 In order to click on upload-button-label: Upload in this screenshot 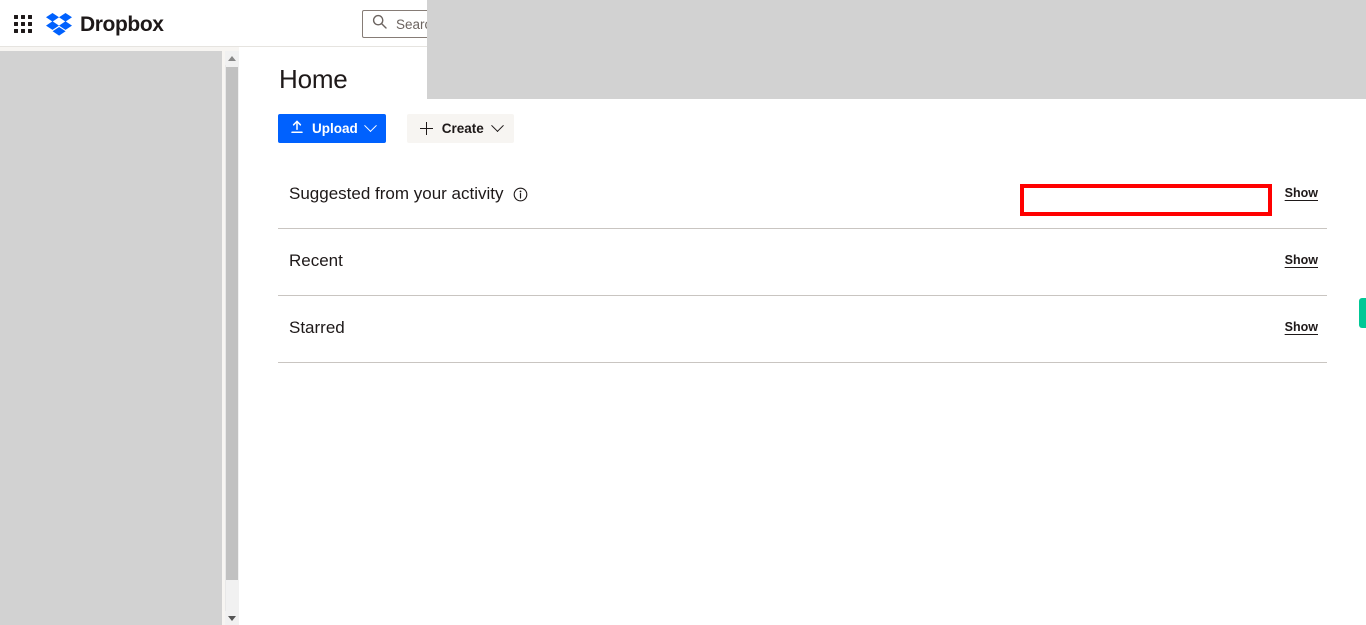, I will do `click(335, 128)`.